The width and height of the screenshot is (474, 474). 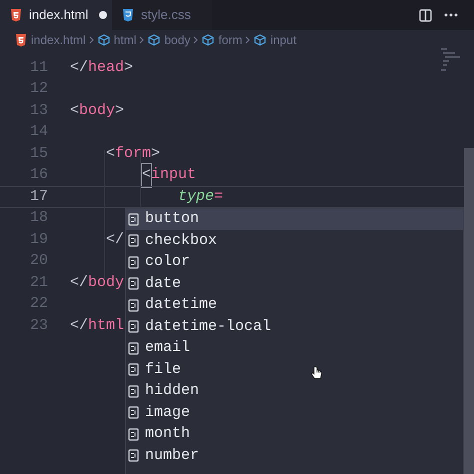 I want to click on suggestion-item: datetime, so click(x=294, y=305).